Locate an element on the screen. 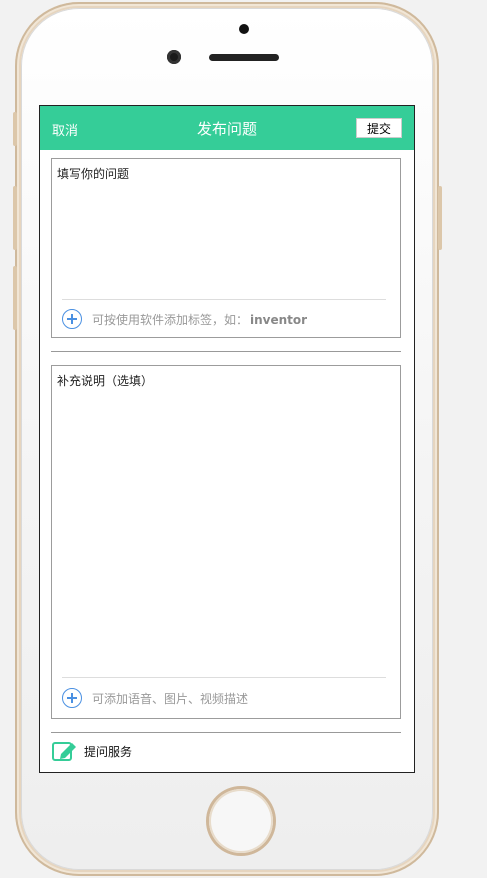 The height and width of the screenshot is (878, 487). ask-service-button: 提问服务 is located at coordinates (92, 751).